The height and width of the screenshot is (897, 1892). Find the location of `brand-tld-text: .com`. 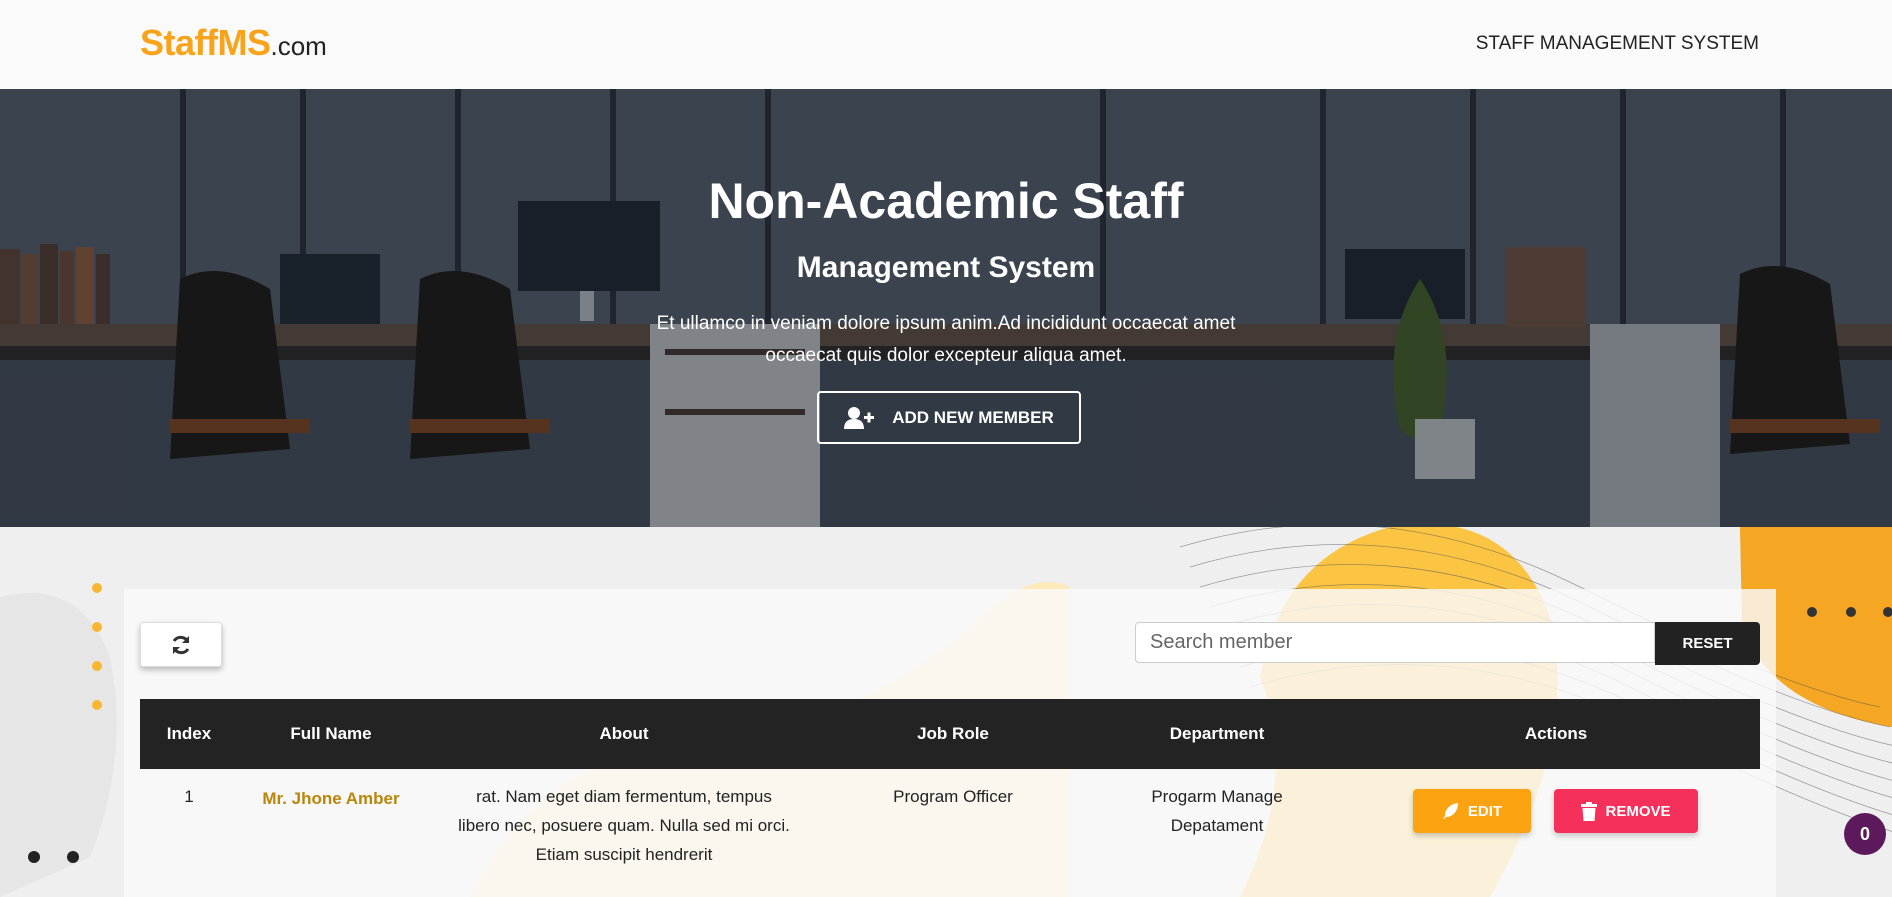

brand-tld-text: .com is located at coordinates (298, 46).